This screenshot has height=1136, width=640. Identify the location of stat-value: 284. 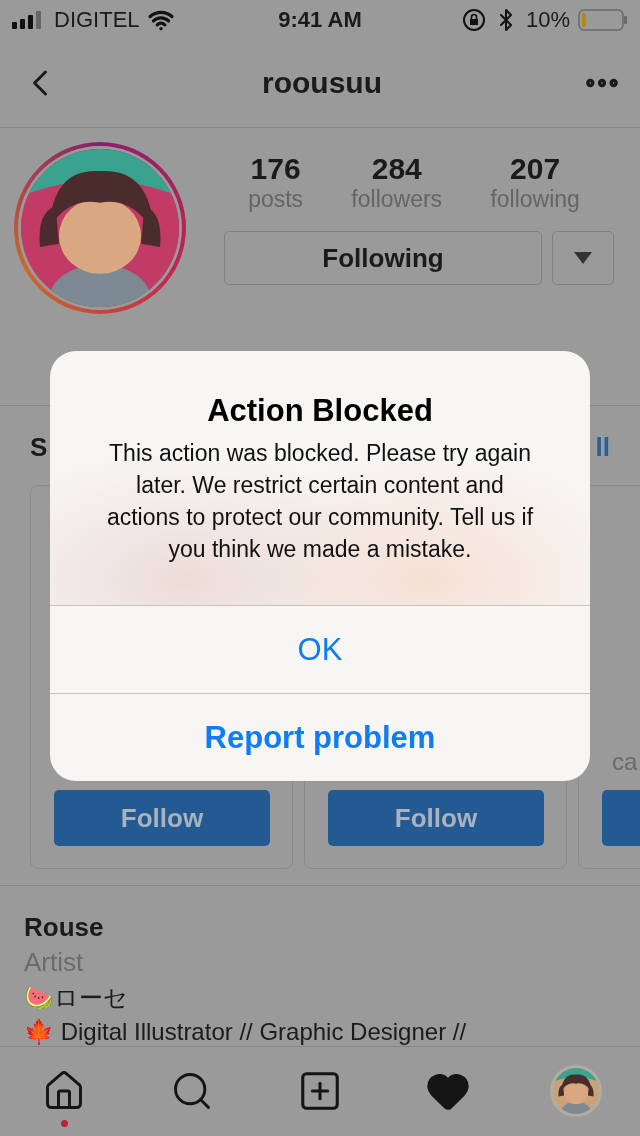
(396, 169).